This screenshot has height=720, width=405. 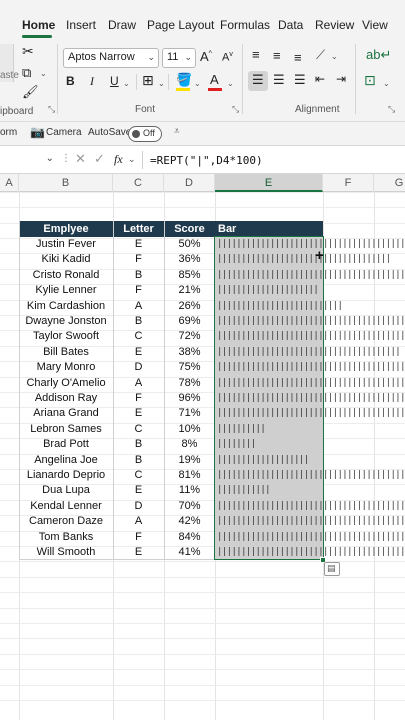 What do you see at coordinates (28, 160) in the screenshot?
I see `name-box: ⌄` at bounding box center [28, 160].